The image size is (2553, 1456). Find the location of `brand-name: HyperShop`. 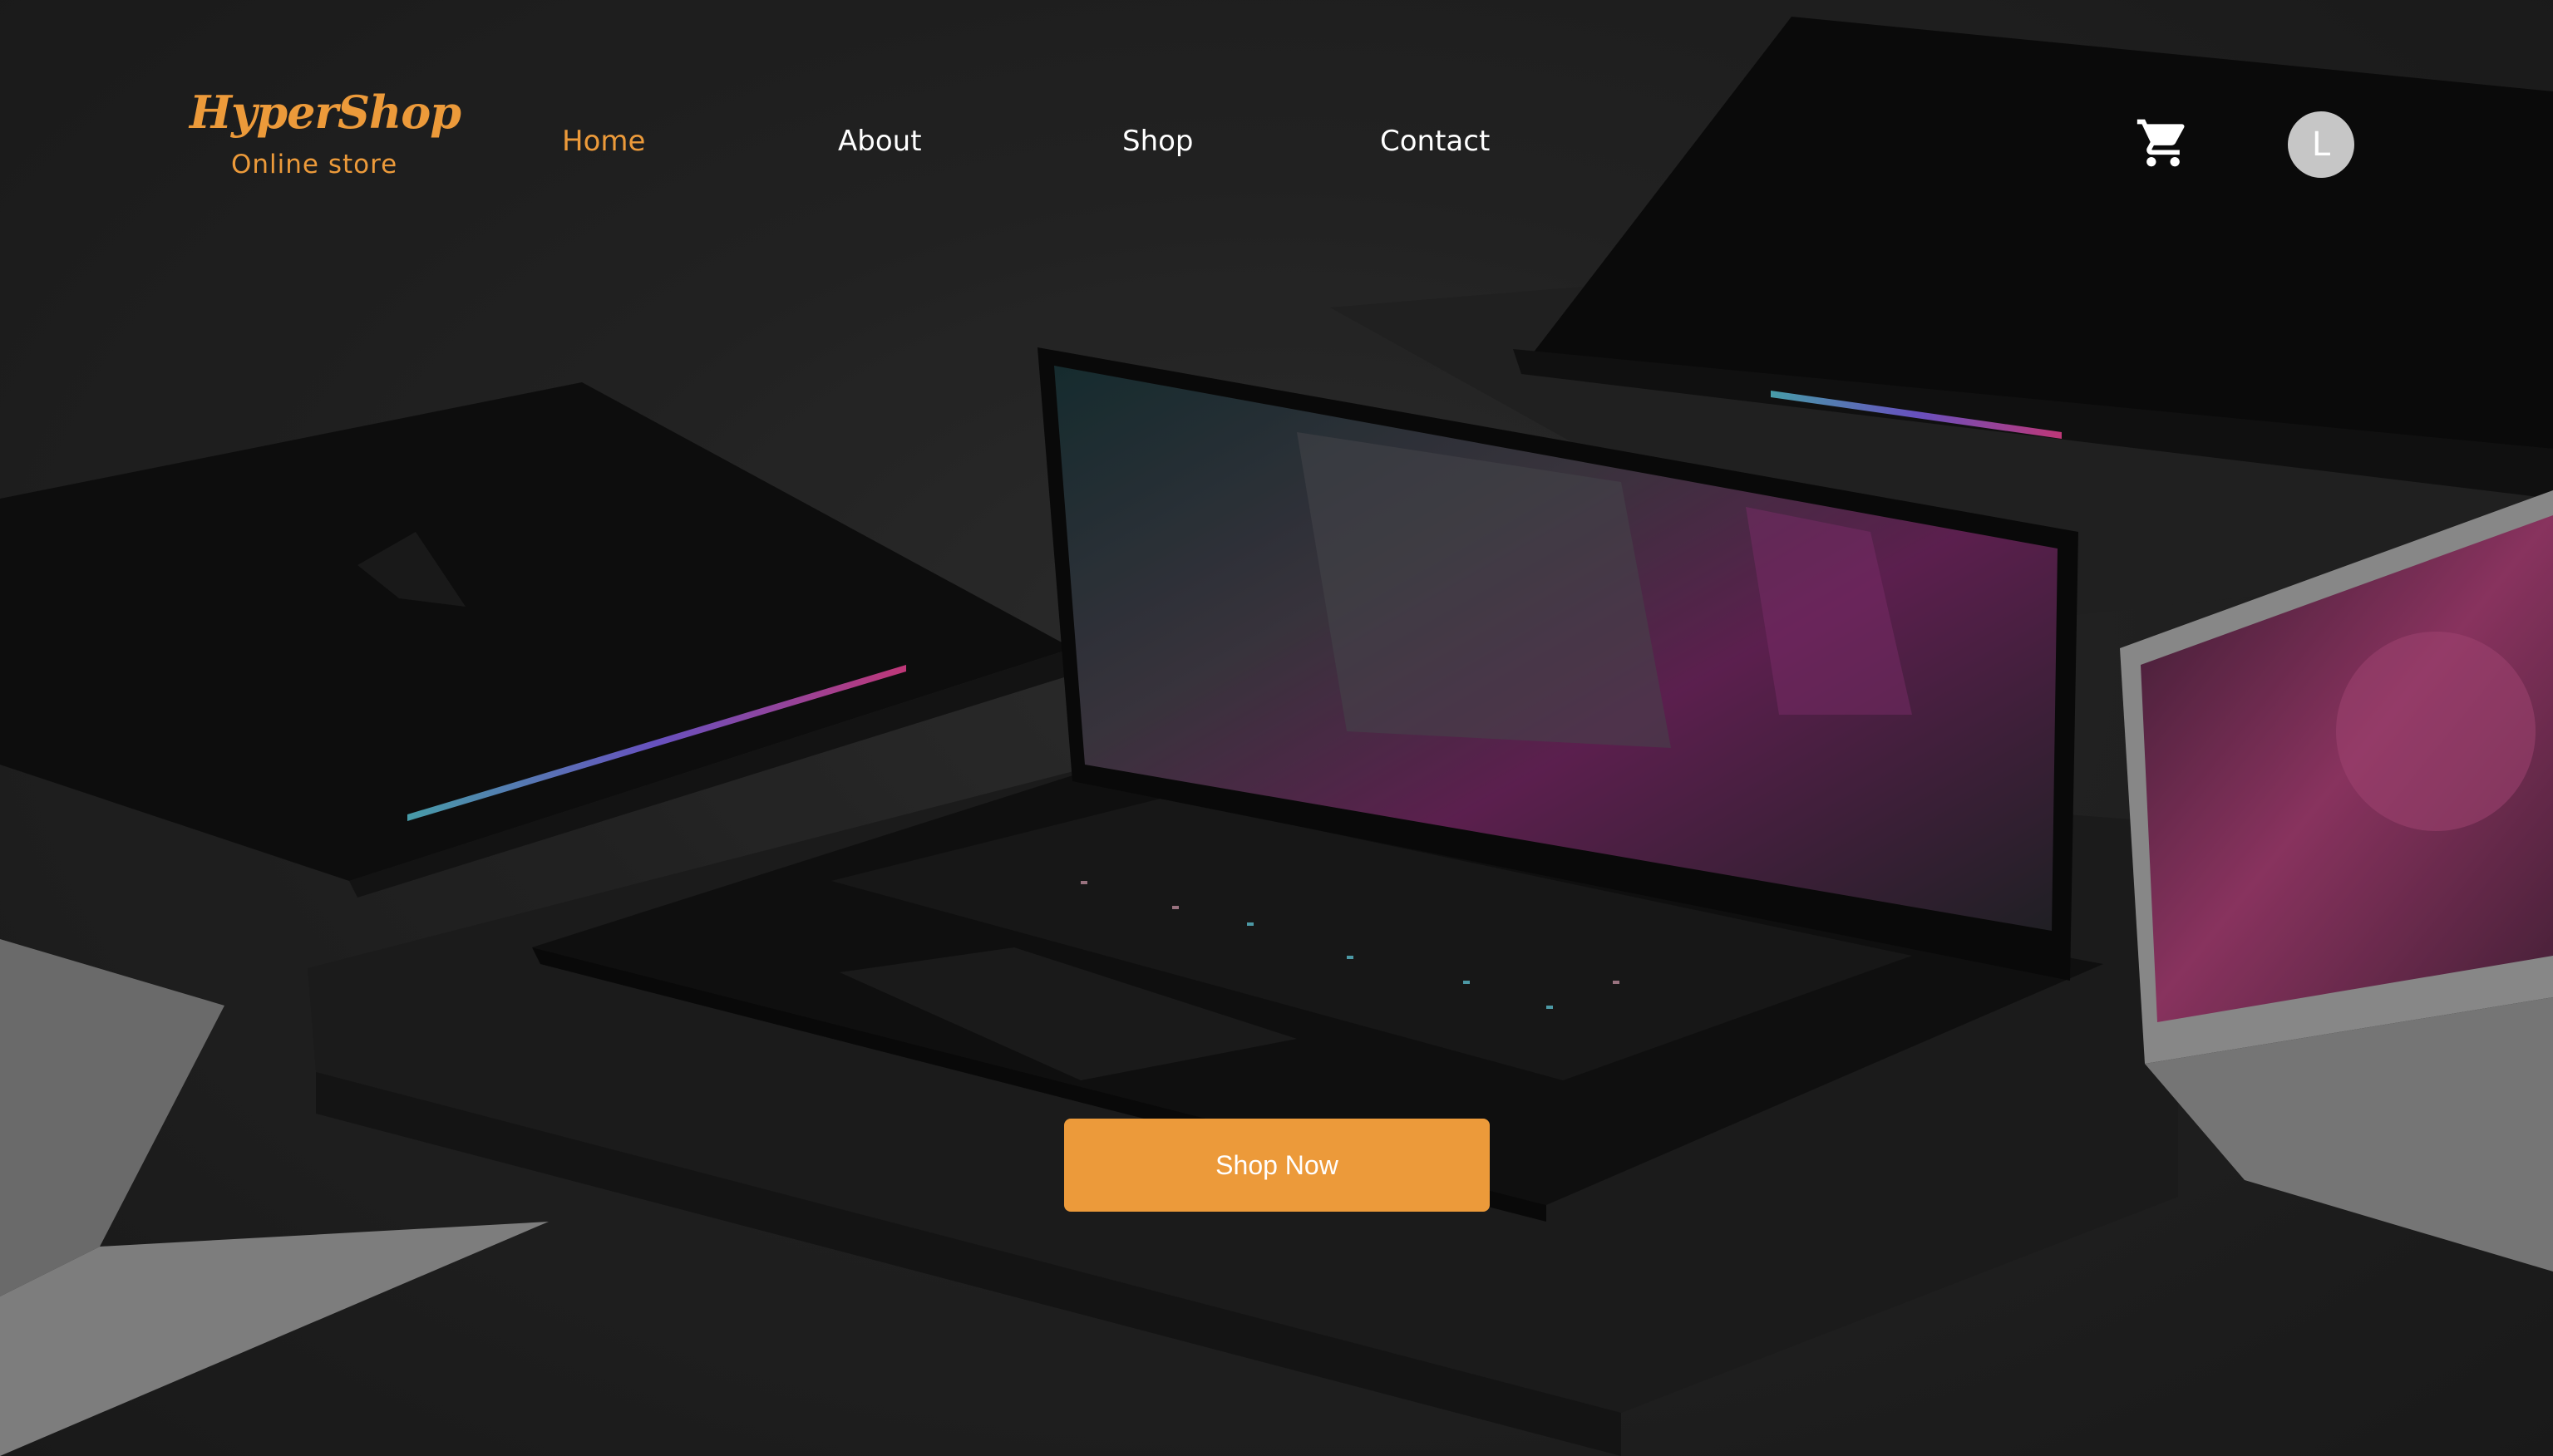

brand-name: HyperShop is located at coordinates (325, 112).